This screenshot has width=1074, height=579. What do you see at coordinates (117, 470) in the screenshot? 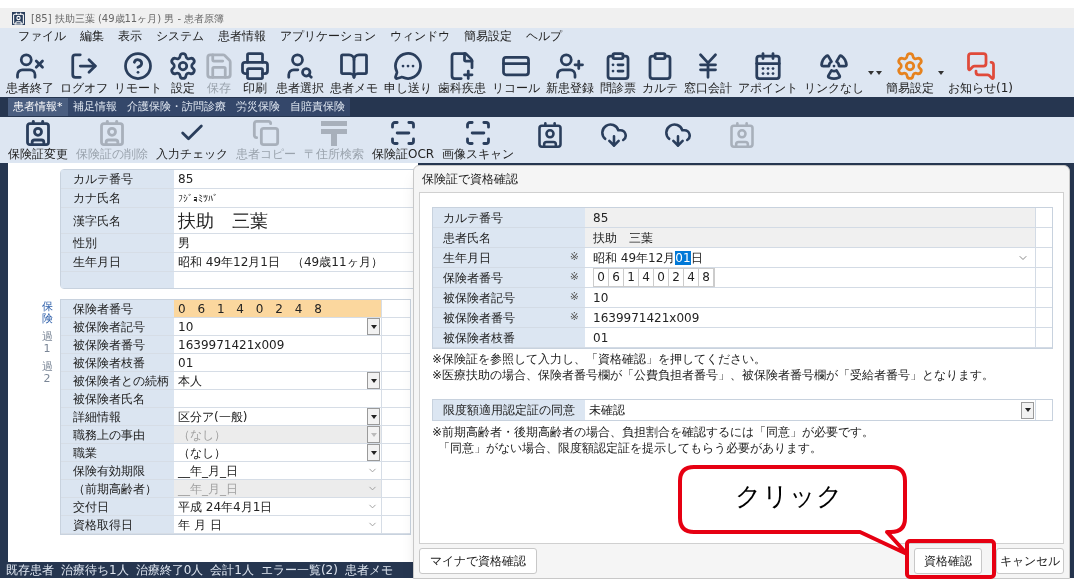
I see `field-label: 保険有効期限` at bounding box center [117, 470].